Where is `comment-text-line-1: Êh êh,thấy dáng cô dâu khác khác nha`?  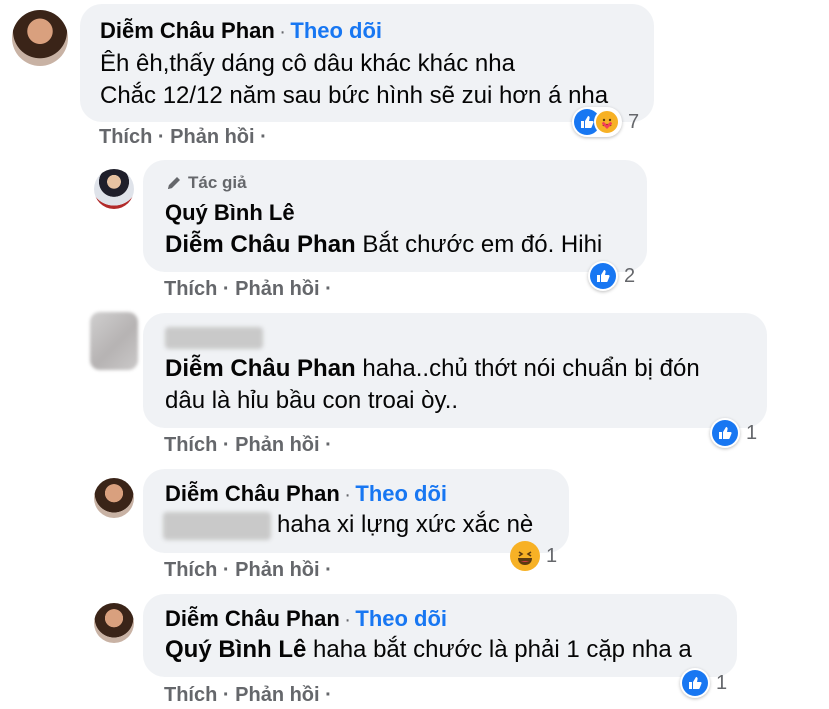
comment-text-line-1: Êh êh,thấy dáng cô dâu khác khác nha is located at coordinates (307, 63).